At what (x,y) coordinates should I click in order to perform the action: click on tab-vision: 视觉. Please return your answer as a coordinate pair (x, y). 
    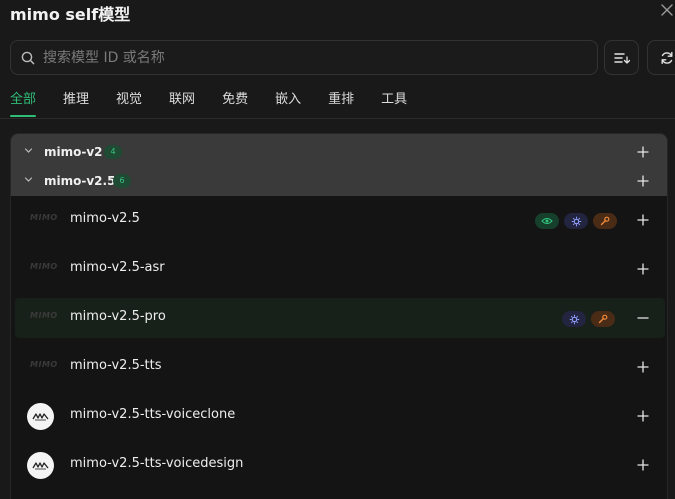
    Looking at the image, I should click on (129, 105).